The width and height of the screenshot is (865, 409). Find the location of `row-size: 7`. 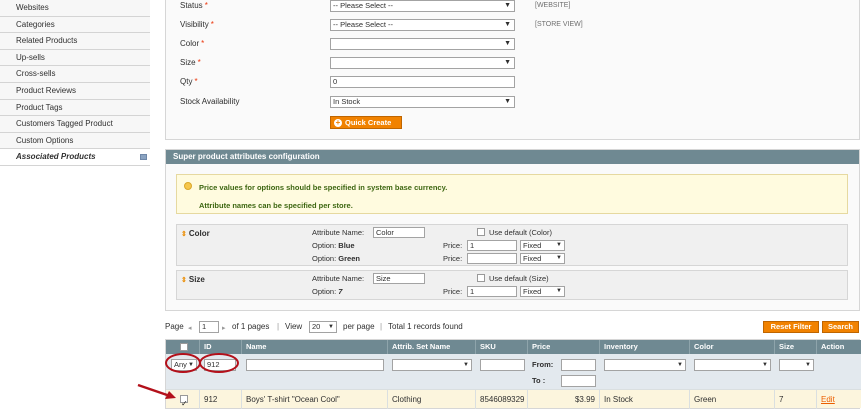

row-size: 7 is located at coordinates (796, 399).